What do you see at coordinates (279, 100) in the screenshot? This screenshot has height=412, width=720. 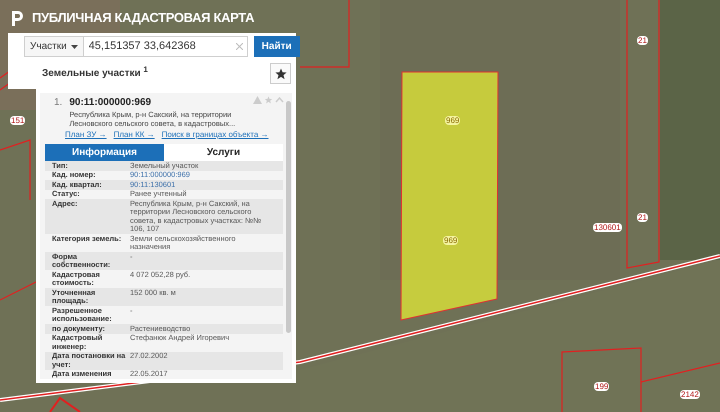 I see `collapse-icon` at bounding box center [279, 100].